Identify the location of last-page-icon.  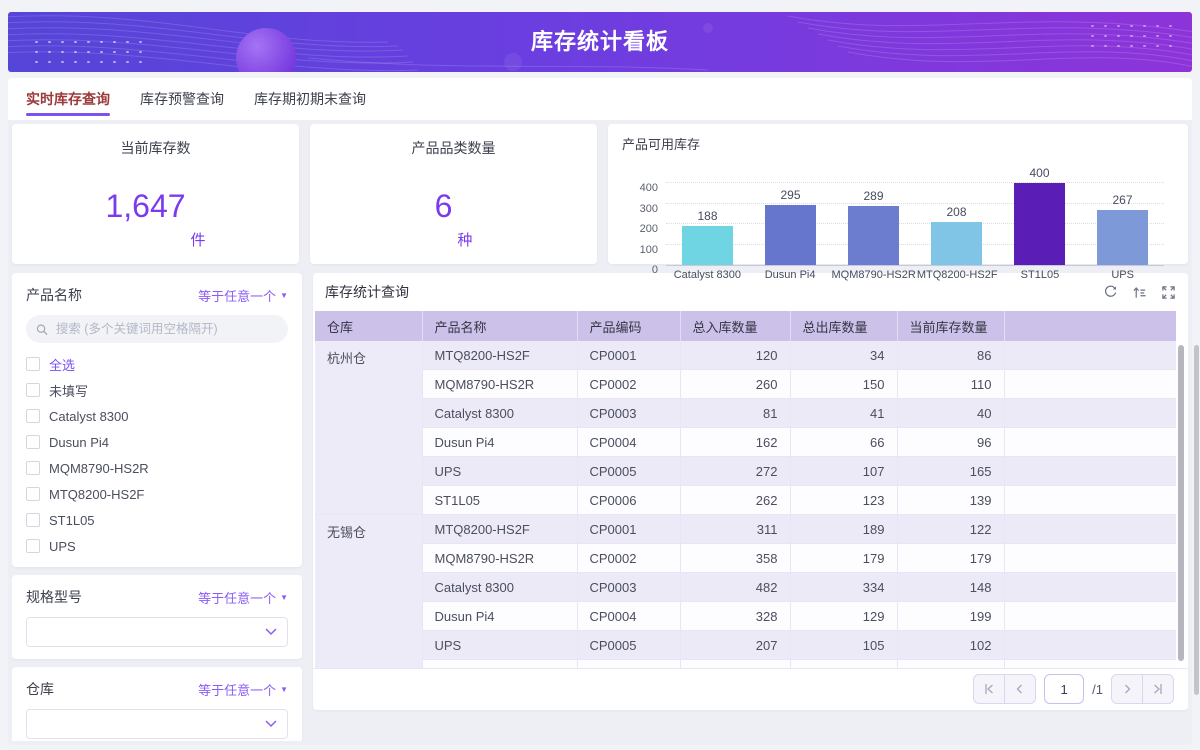
(1158, 689).